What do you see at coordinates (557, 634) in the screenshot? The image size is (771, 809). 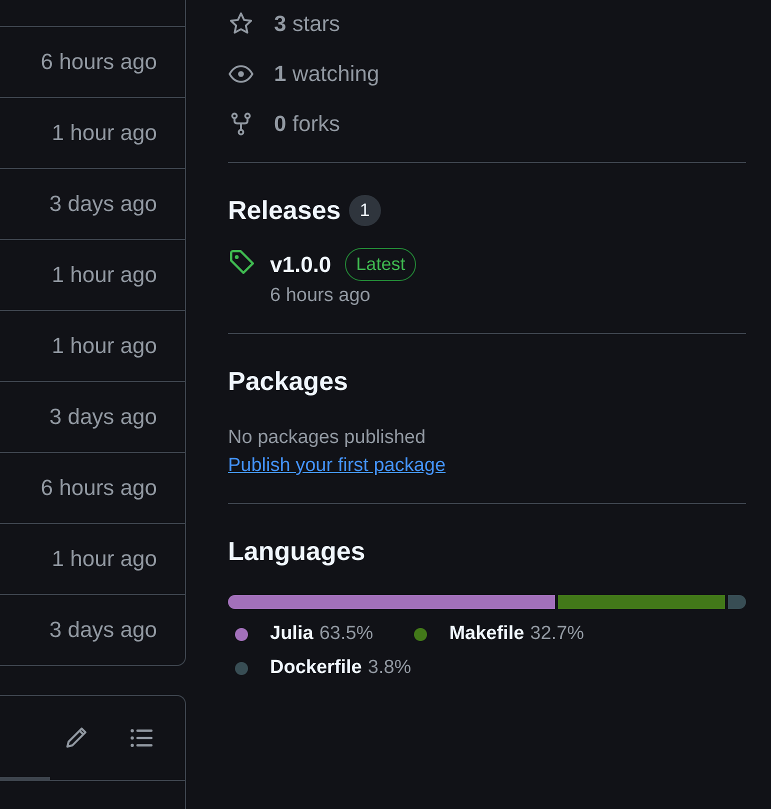 I see `language-percent: 32.7%` at bounding box center [557, 634].